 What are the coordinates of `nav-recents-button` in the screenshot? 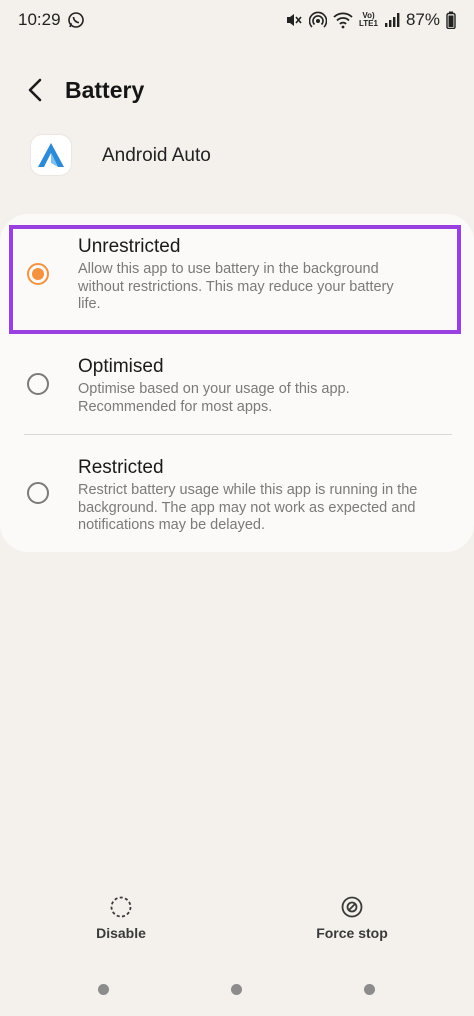 It's located at (103, 989).